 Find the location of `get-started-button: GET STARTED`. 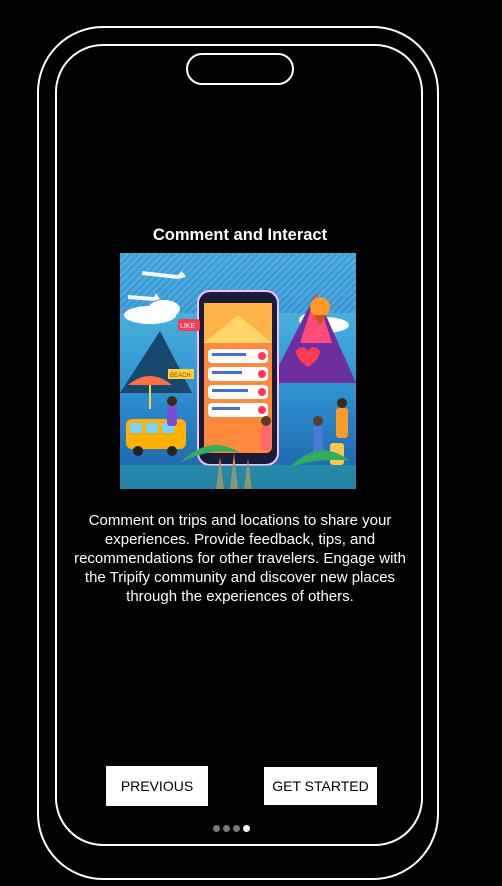

get-started-button: GET STARTED is located at coordinates (320, 786).